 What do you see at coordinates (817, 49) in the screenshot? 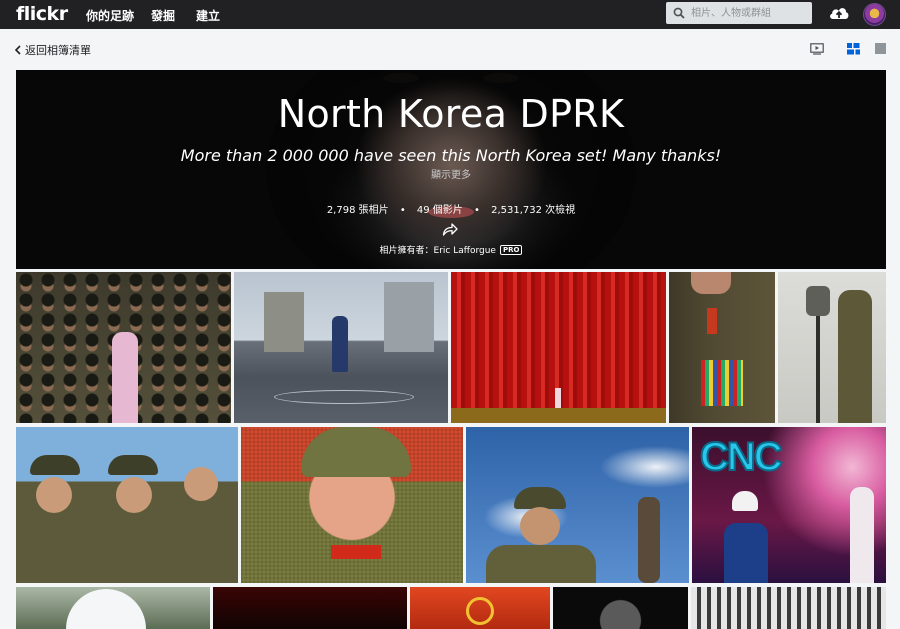
I see `slideshow-icon` at bounding box center [817, 49].